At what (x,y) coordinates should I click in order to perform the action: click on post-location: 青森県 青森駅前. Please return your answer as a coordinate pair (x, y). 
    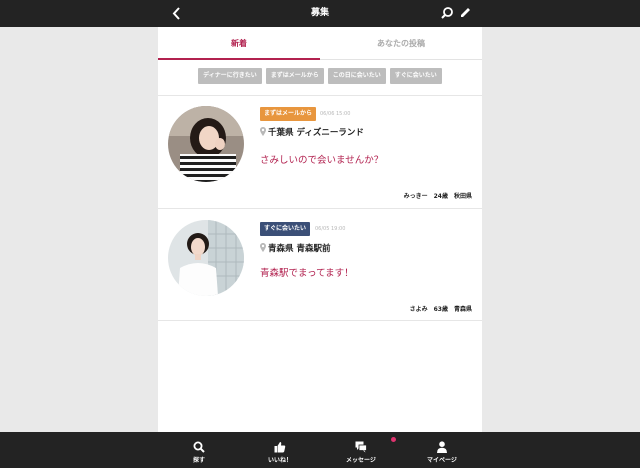
    Looking at the image, I should click on (295, 248).